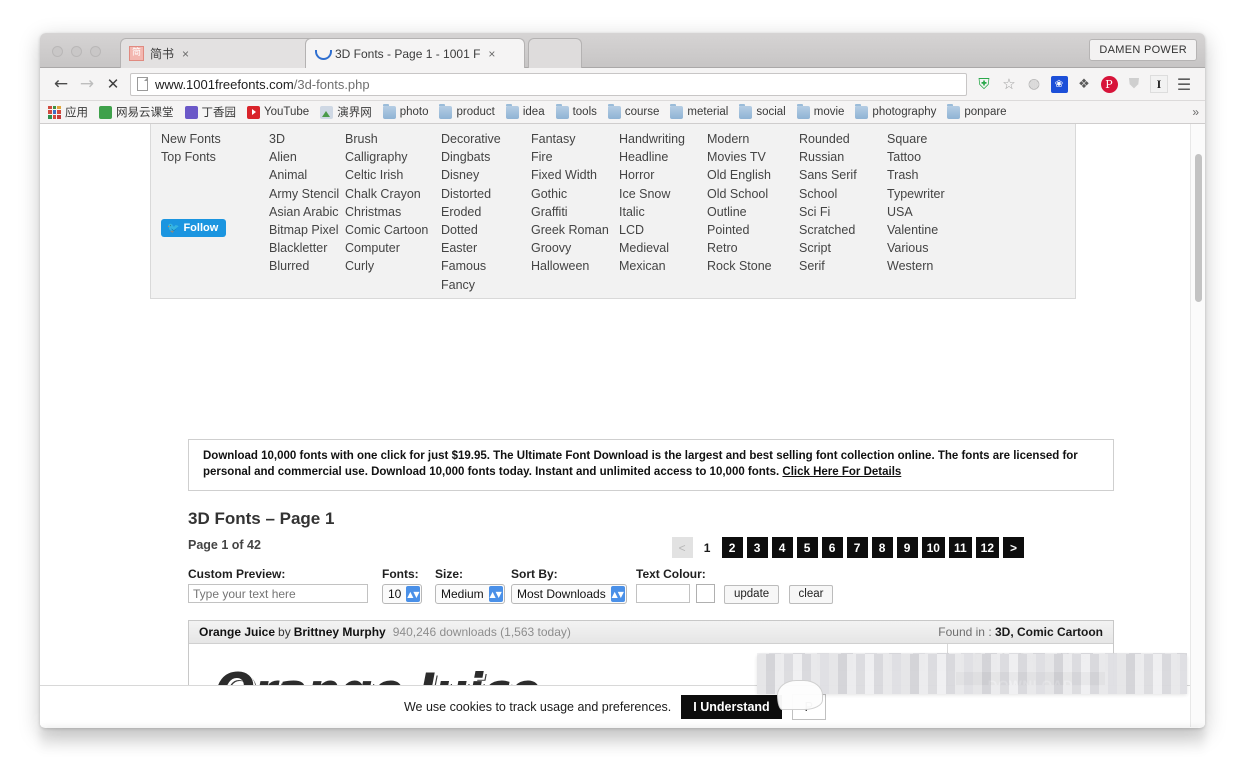 Image resolution: width=1240 pixels, height=776 pixels. I want to click on category-link-various: Various, so click(927, 248).